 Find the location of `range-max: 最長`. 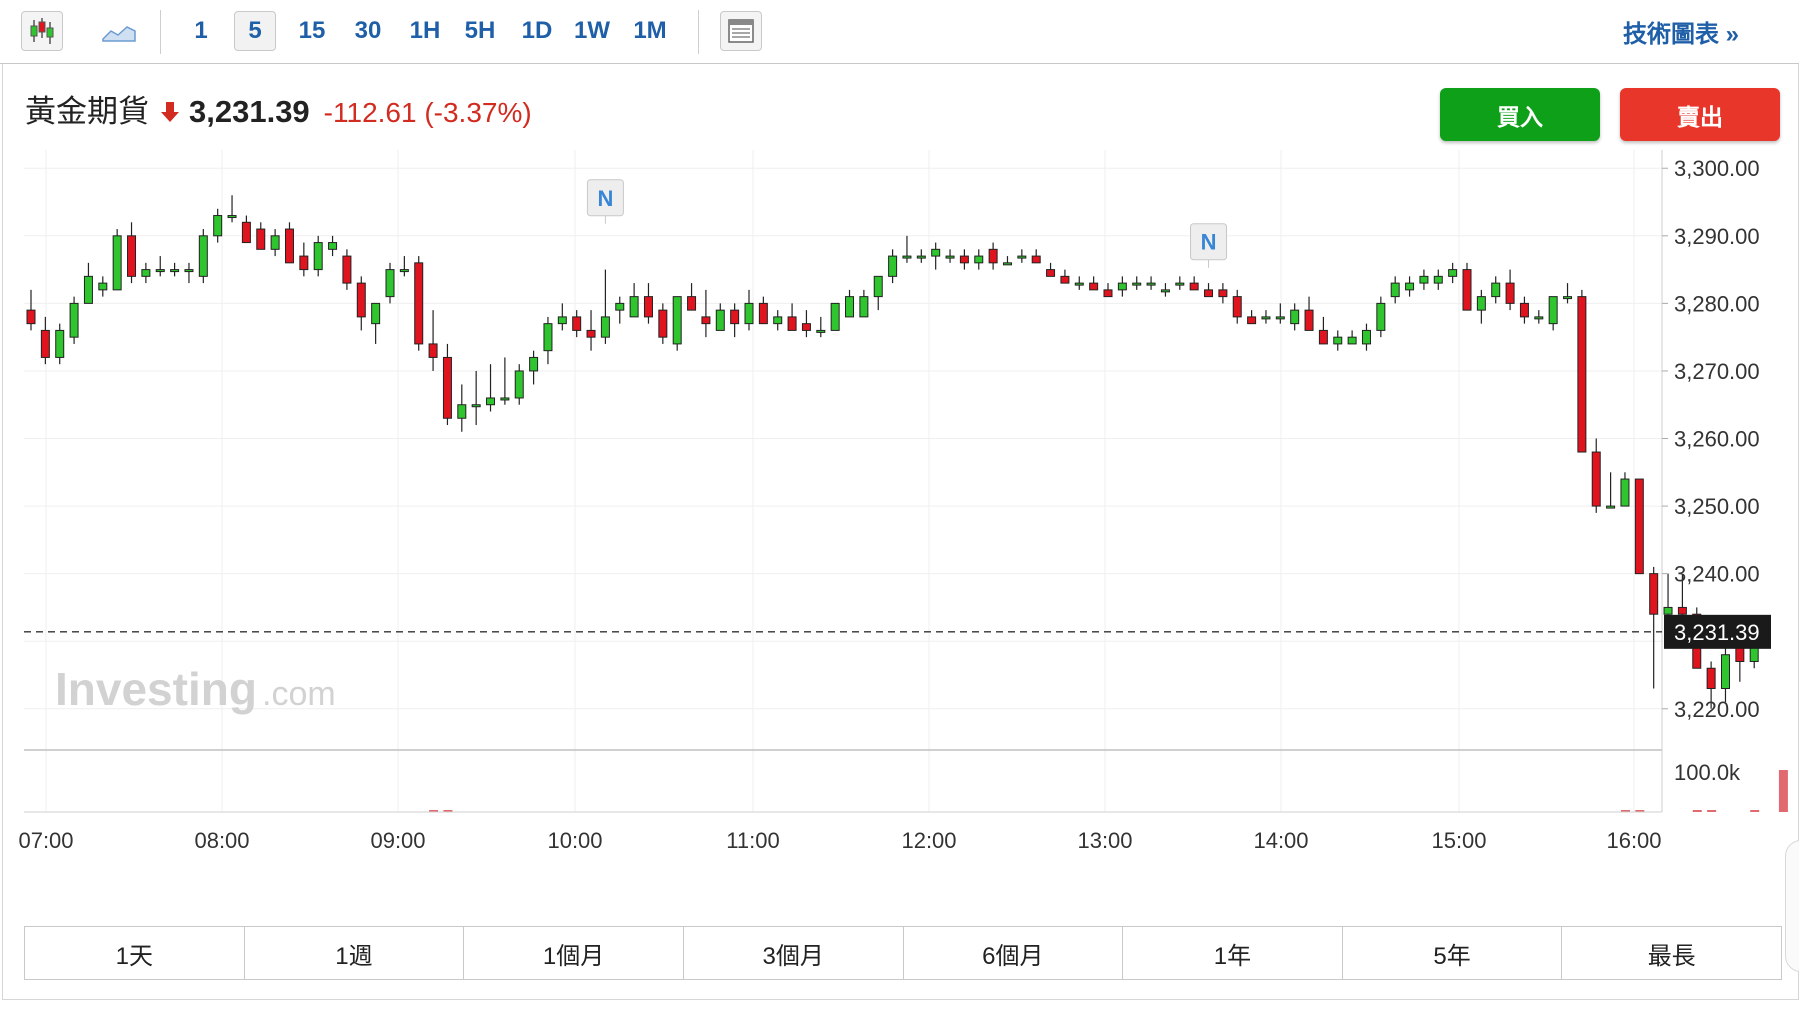

range-max: 最長 is located at coordinates (1671, 953).